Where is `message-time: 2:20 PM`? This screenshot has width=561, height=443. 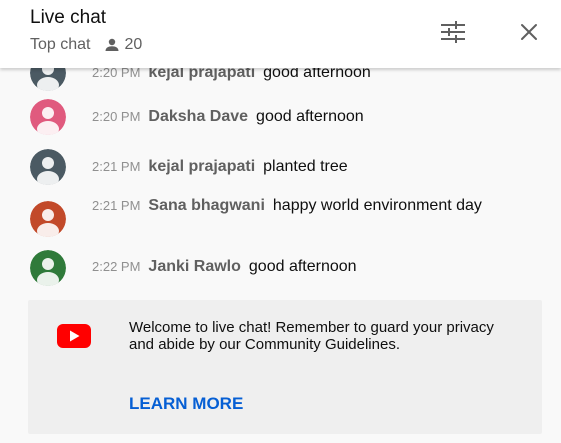 message-time: 2:20 PM is located at coordinates (116, 116).